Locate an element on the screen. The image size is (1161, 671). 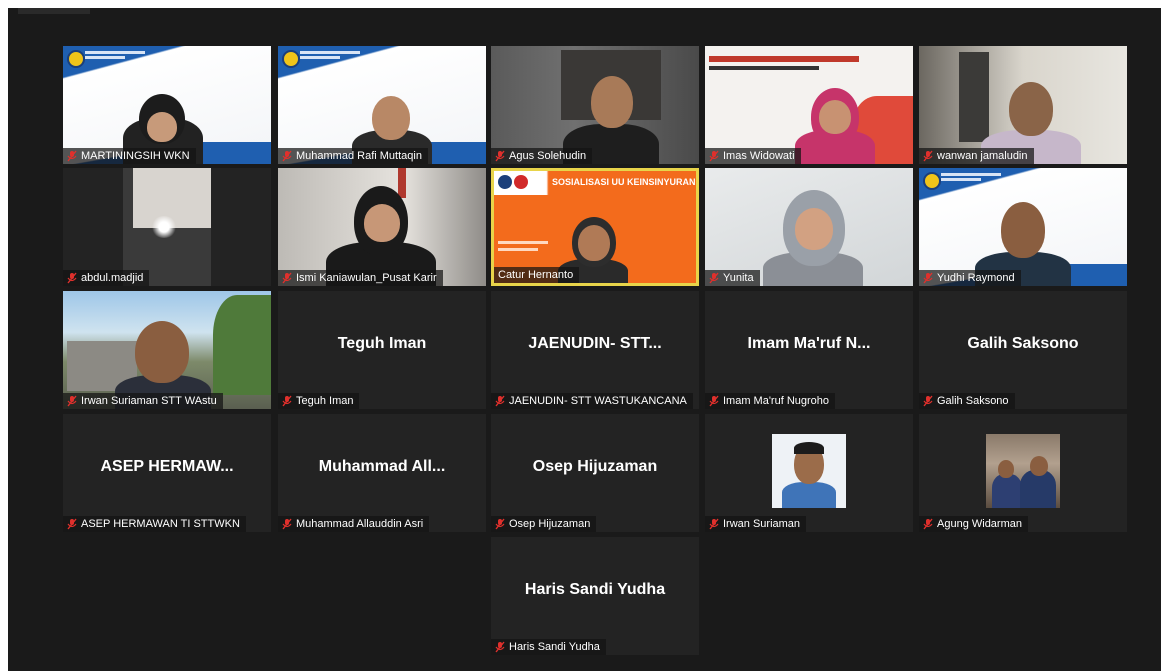
participant-tile: Teguh Iman Teguh Iman is located at coordinates (382, 350).